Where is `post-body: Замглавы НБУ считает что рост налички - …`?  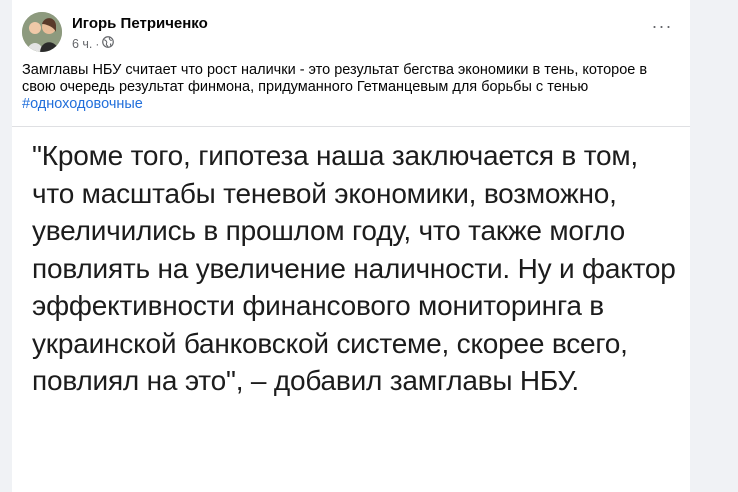 post-body: Замглавы НБУ считает что рост налички - … is located at coordinates (335, 78).